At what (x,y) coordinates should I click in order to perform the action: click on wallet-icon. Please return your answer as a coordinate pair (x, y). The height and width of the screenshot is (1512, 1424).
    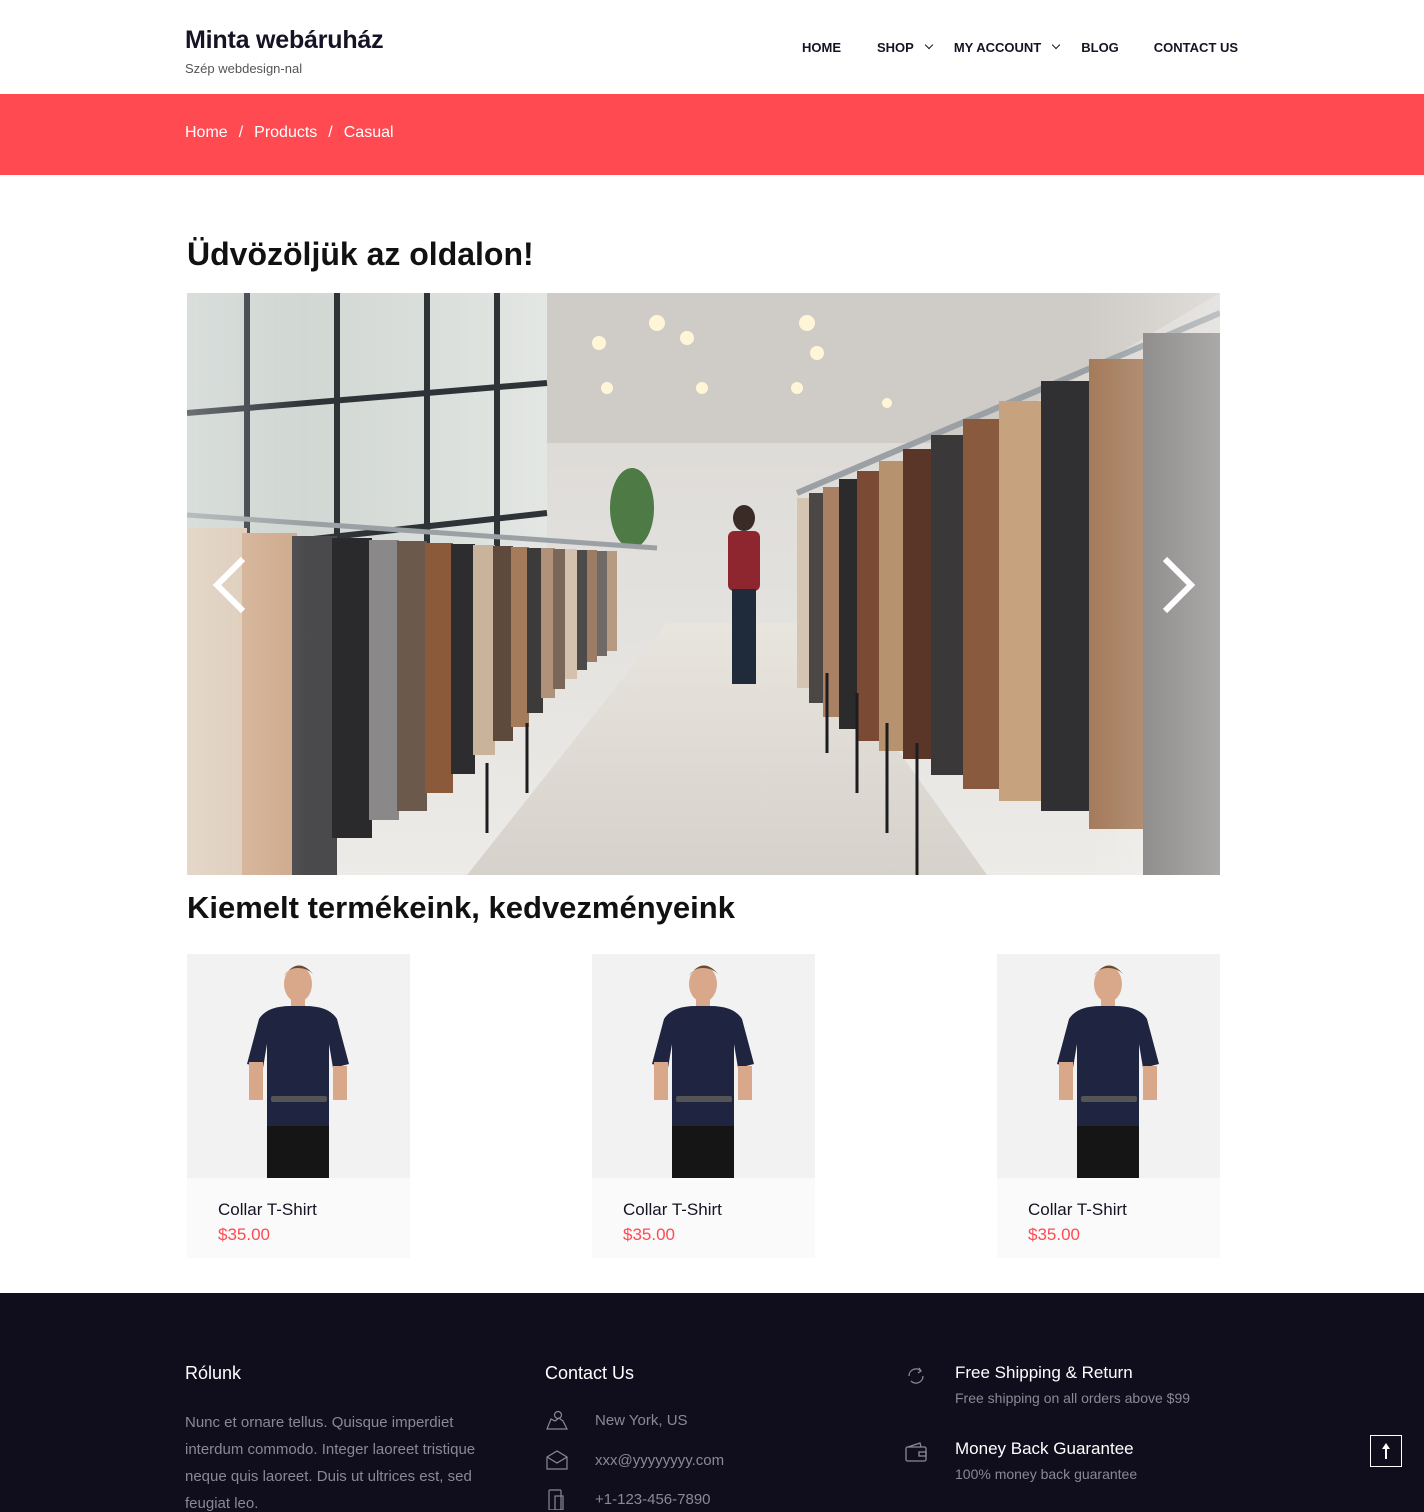
    Looking at the image, I should click on (916, 1452).